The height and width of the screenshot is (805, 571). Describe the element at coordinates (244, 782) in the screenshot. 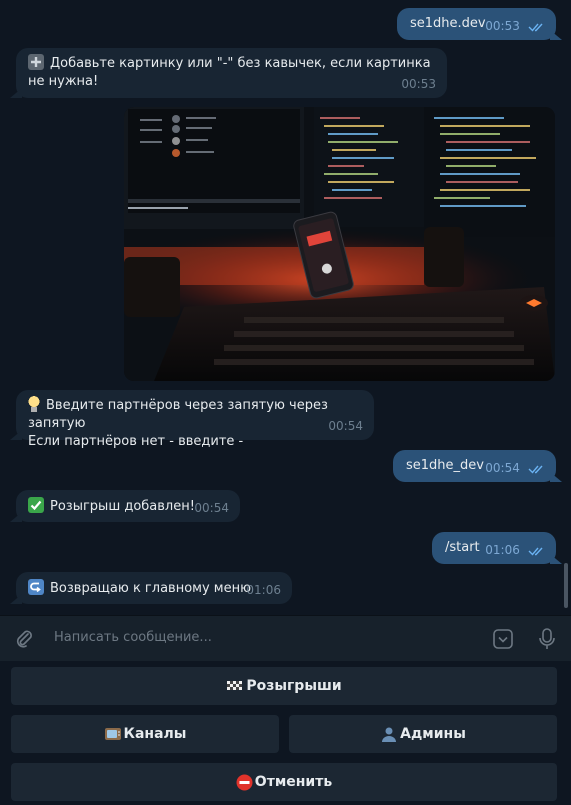

I see `no-entry-icon` at that location.